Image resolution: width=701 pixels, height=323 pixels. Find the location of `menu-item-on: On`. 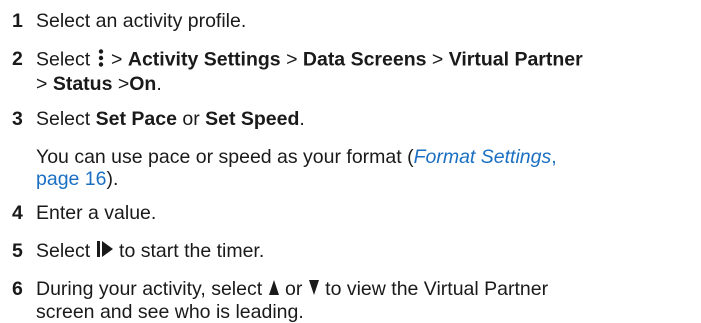

menu-item-on: On is located at coordinates (143, 84).